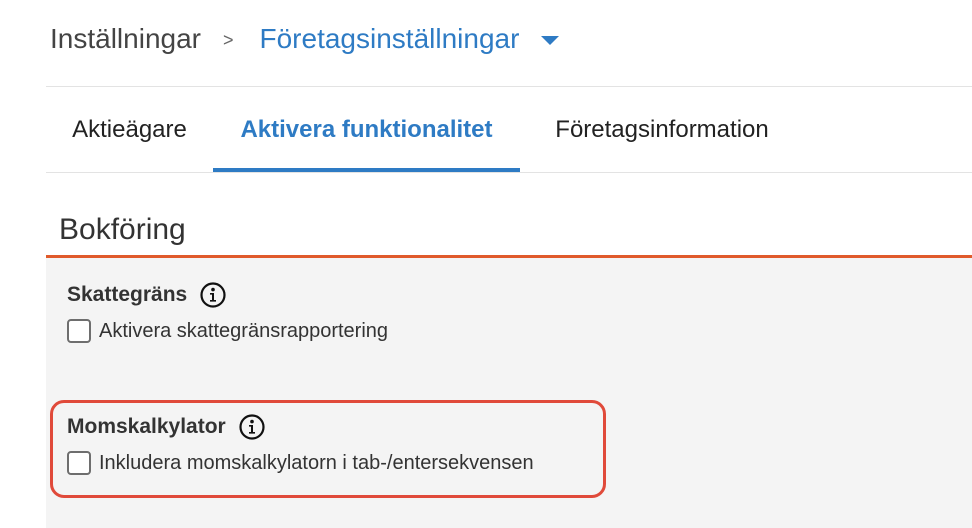  I want to click on tax-threshold-checkbox-row: Aktivera skattegränsrapportering, so click(227, 331).